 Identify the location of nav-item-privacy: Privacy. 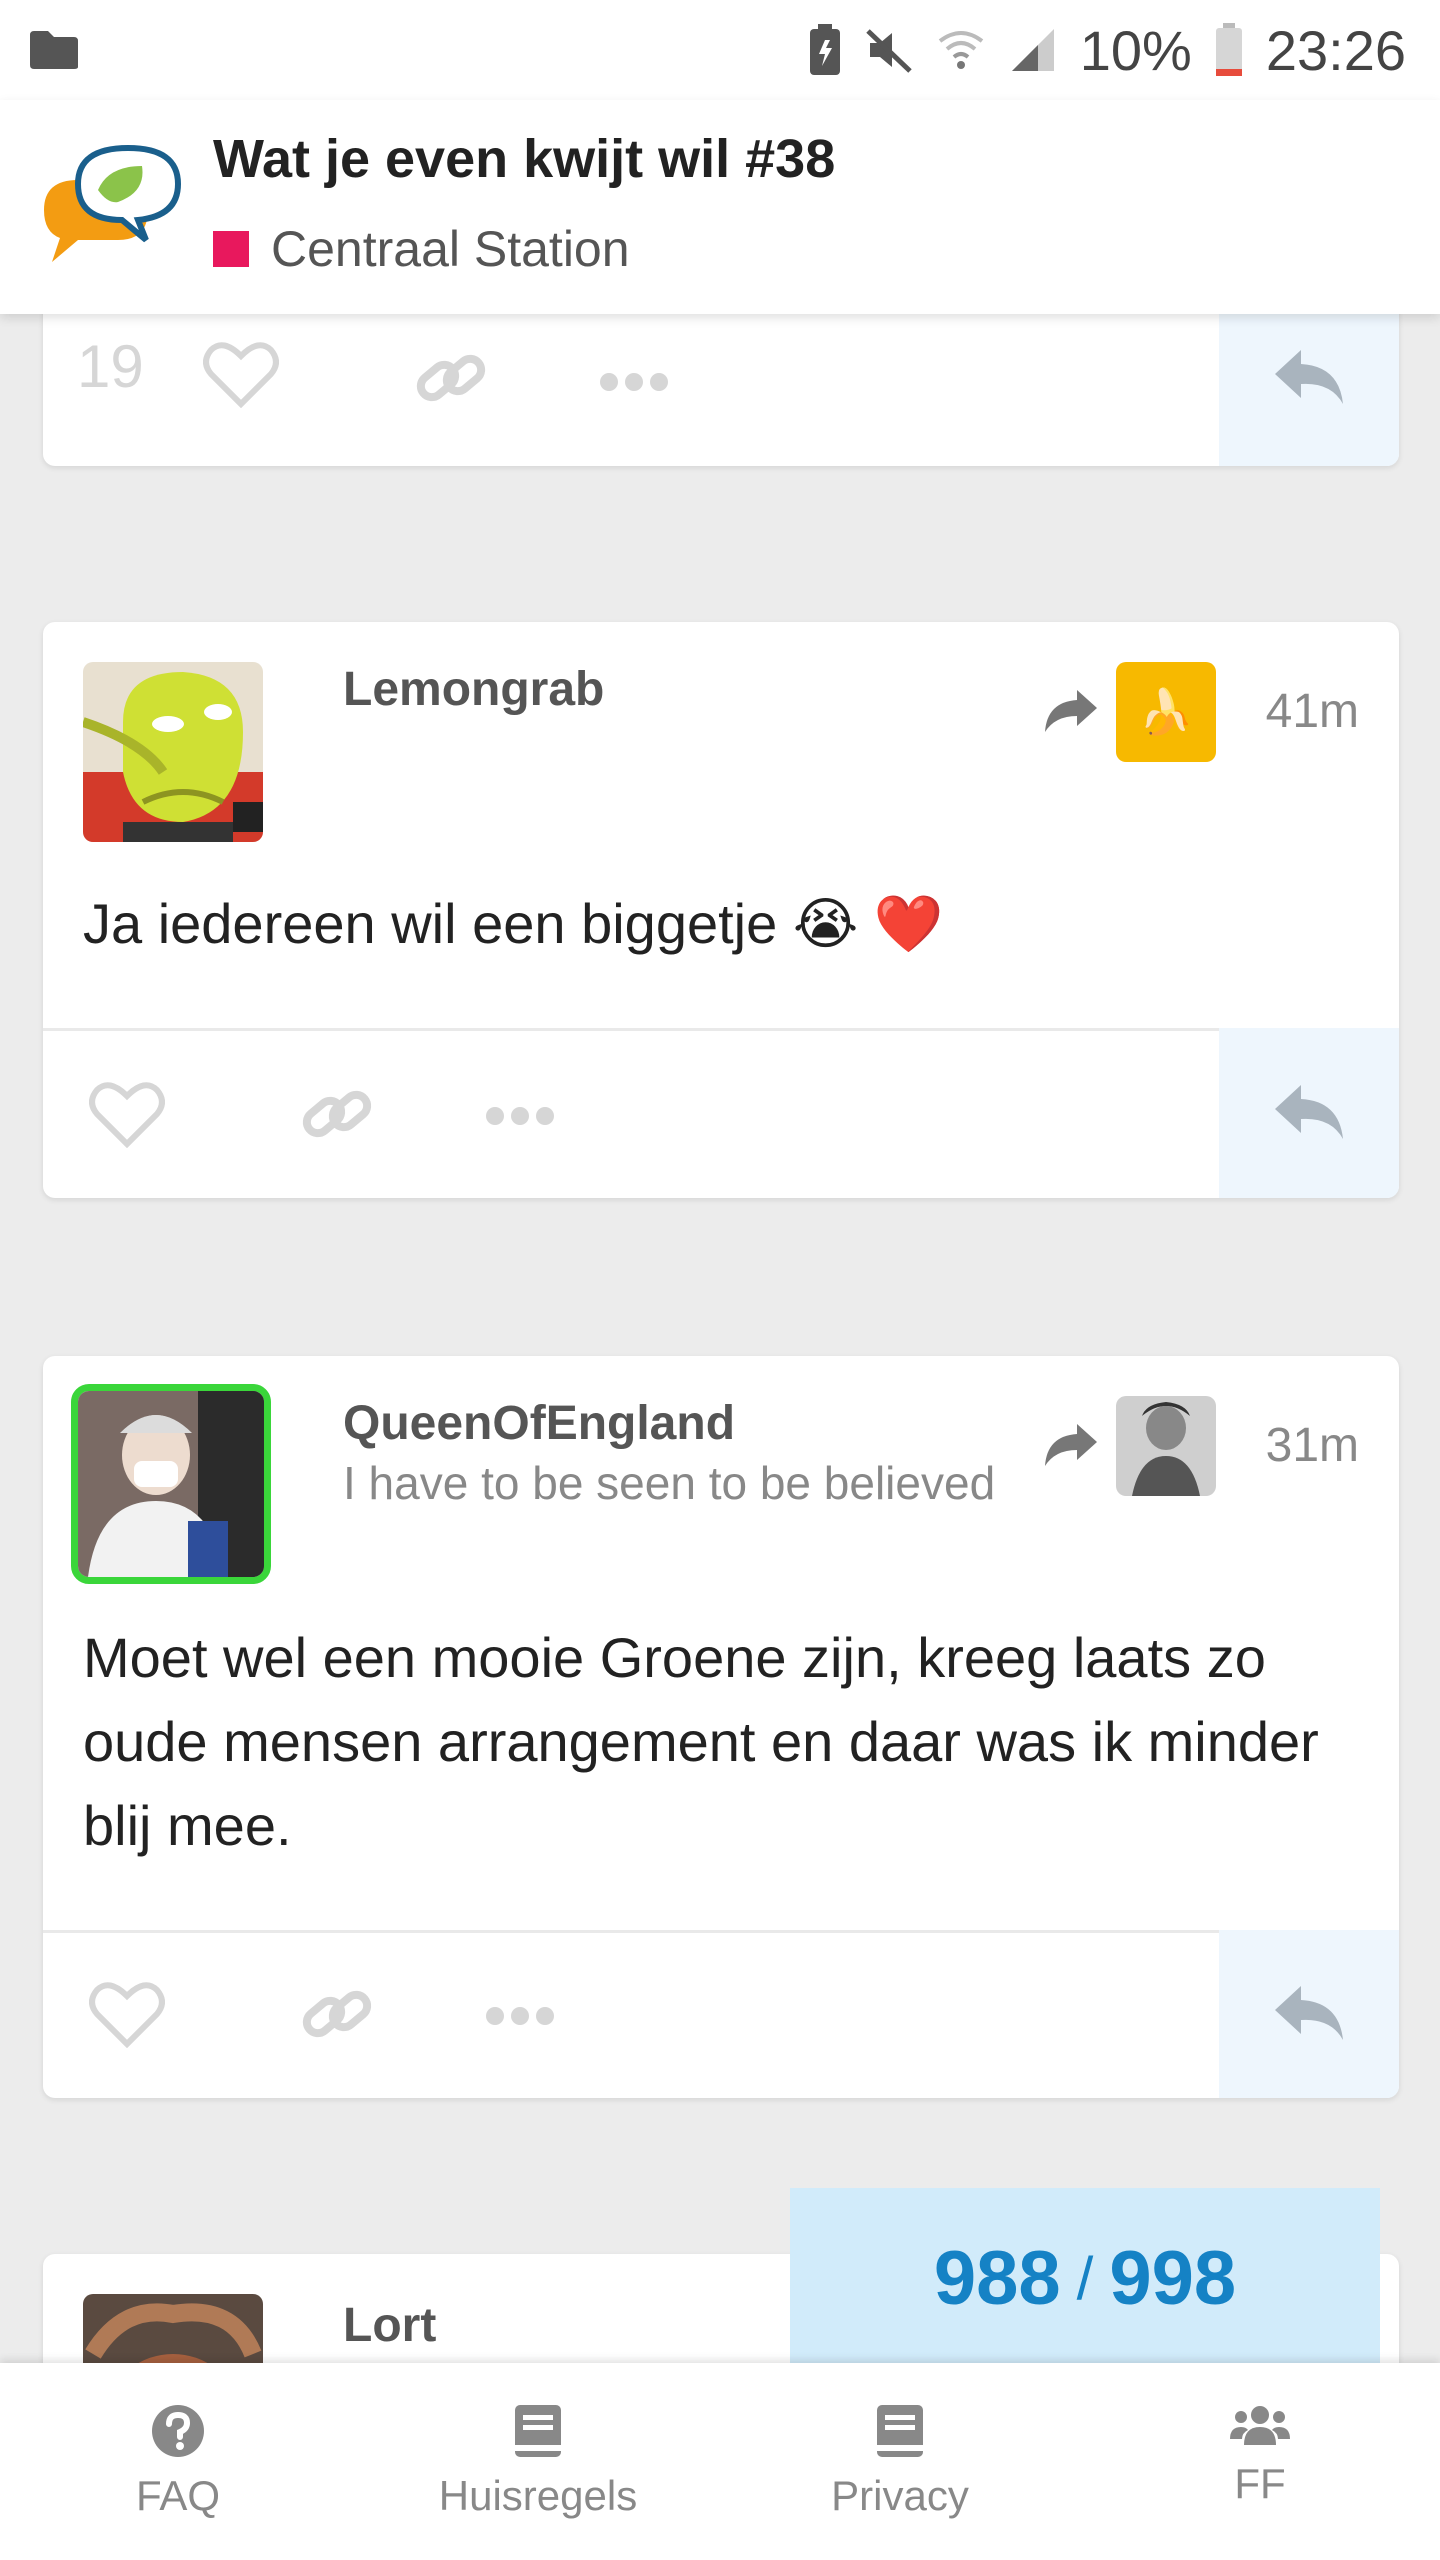
(900, 2461).